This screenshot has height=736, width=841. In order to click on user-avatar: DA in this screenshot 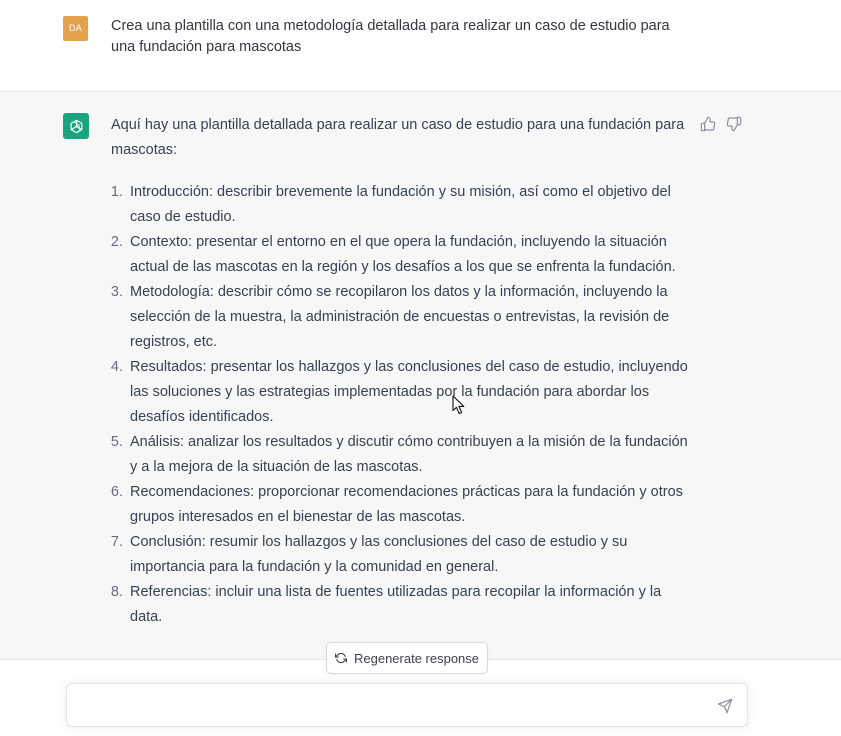, I will do `click(75, 28)`.